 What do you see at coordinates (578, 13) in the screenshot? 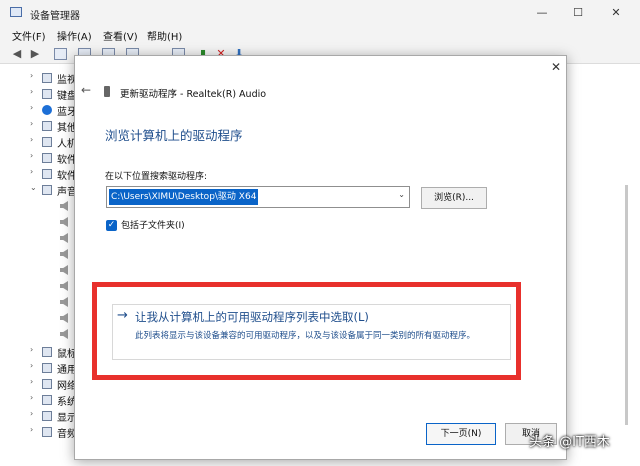
I see `maximize-icon: ☐` at bounding box center [578, 13].